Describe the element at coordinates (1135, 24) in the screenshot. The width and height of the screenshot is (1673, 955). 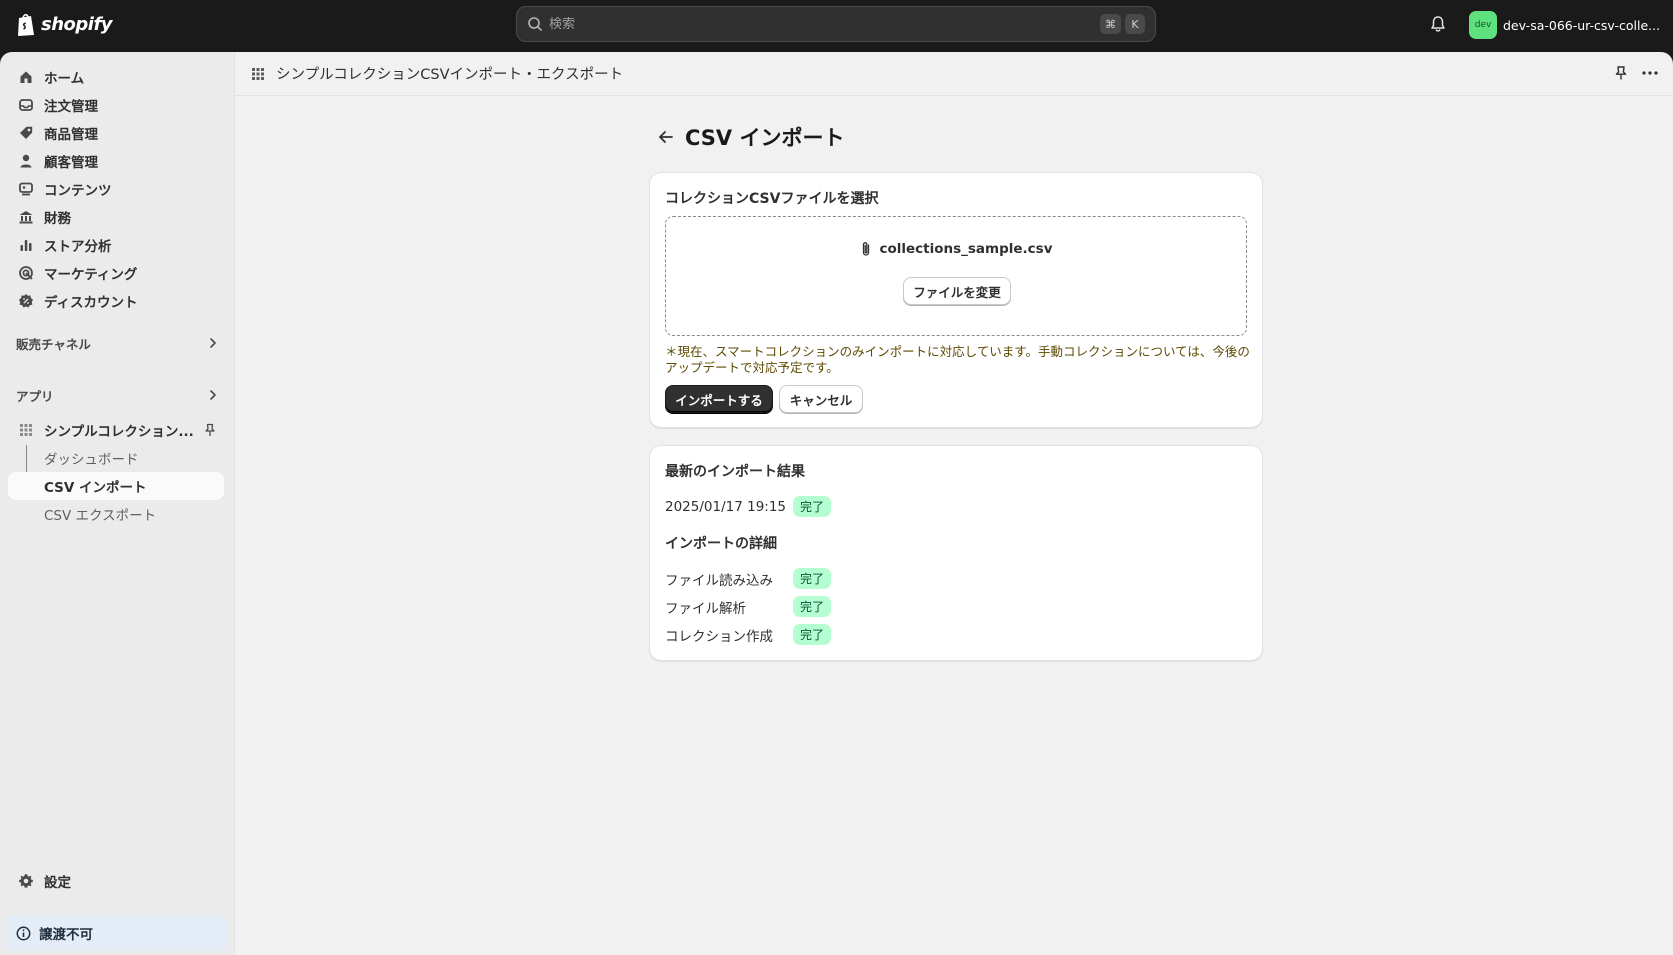
I see `shortcut-k-key: K` at that location.